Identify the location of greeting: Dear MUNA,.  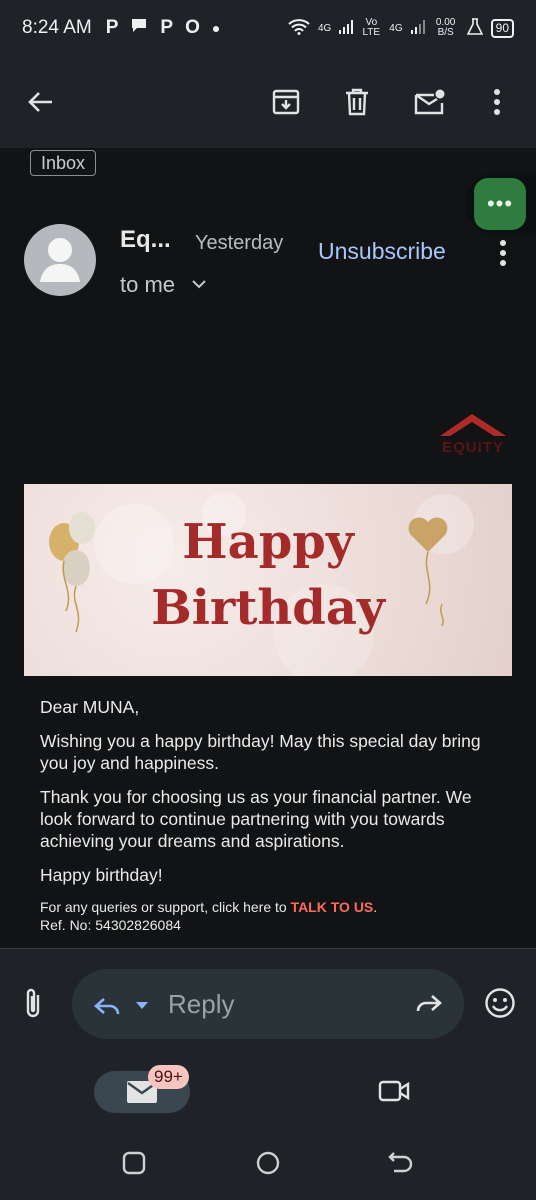
(90, 707).